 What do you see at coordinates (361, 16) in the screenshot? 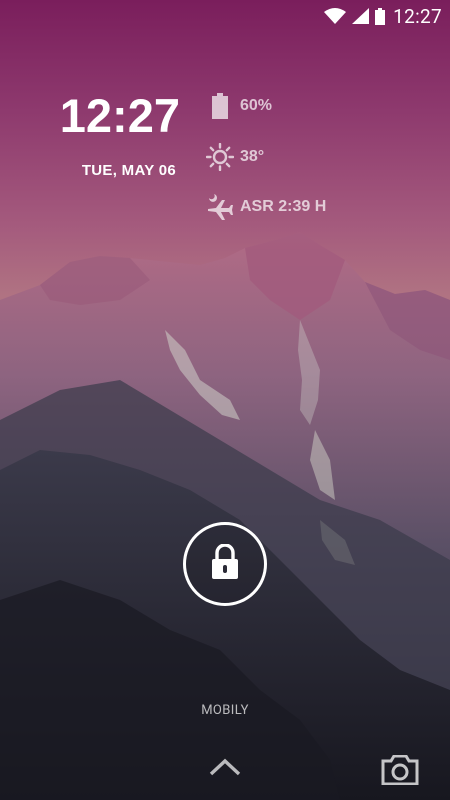
I see `signal-icon` at bounding box center [361, 16].